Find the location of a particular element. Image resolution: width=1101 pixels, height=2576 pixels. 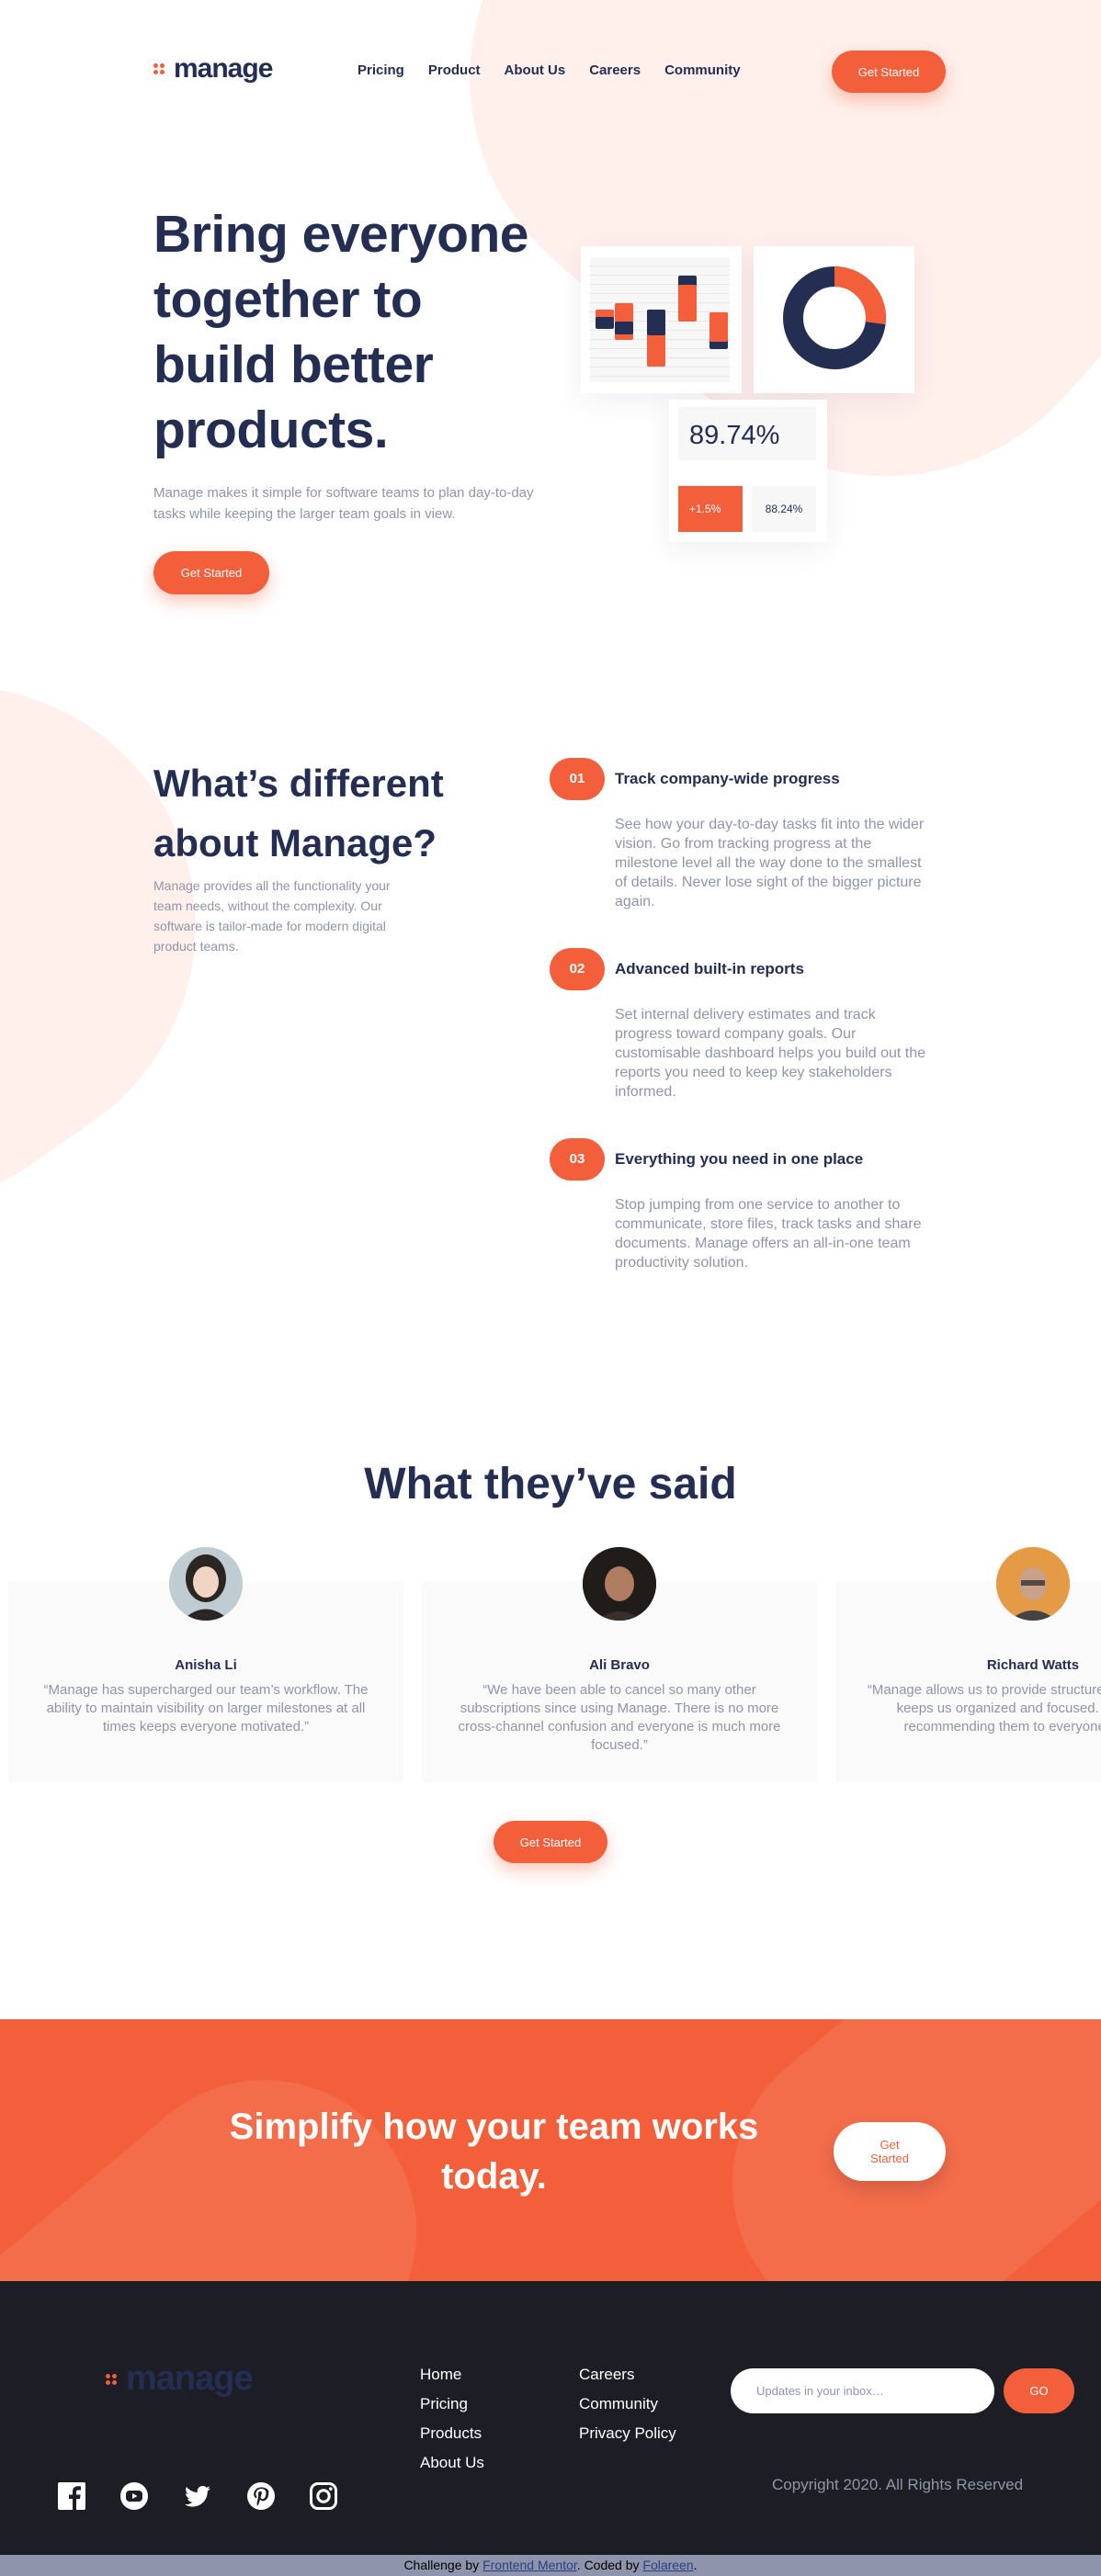

footer-links-primary: Home Pricing Products About Us is located at coordinates (452, 2419).